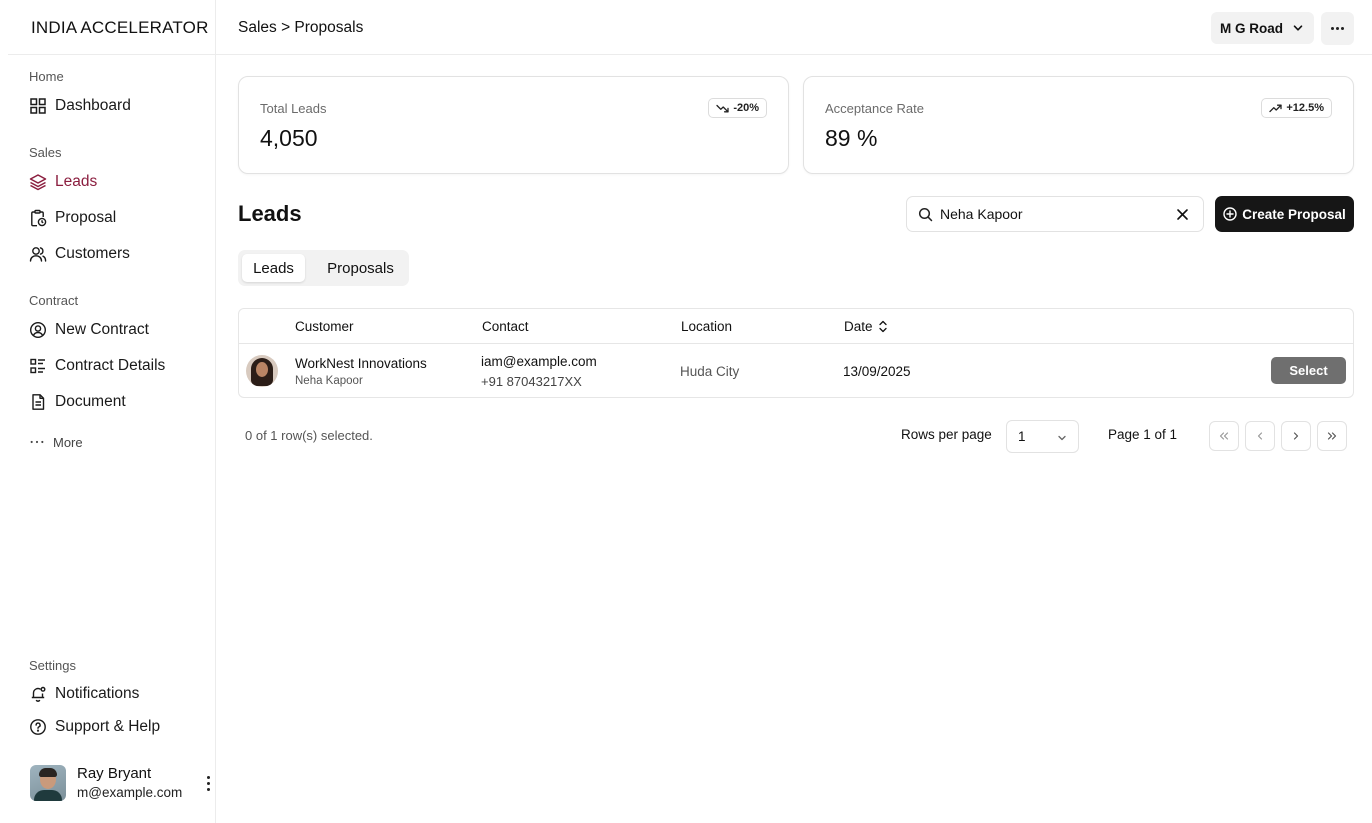 Image resolution: width=1372 pixels, height=823 pixels. What do you see at coordinates (1308, 370) in the screenshot?
I see `select-button: Select` at bounding box center [1308, 370].